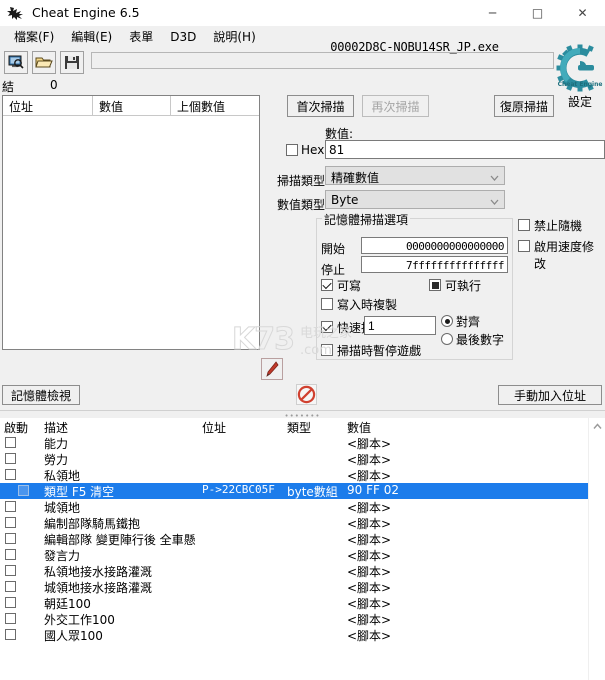 This screenshot has height=680, width=605. I want to click on table-row: 編輯部隊 變更陣行後 全車懸 <腳本>, so click(294, 539).